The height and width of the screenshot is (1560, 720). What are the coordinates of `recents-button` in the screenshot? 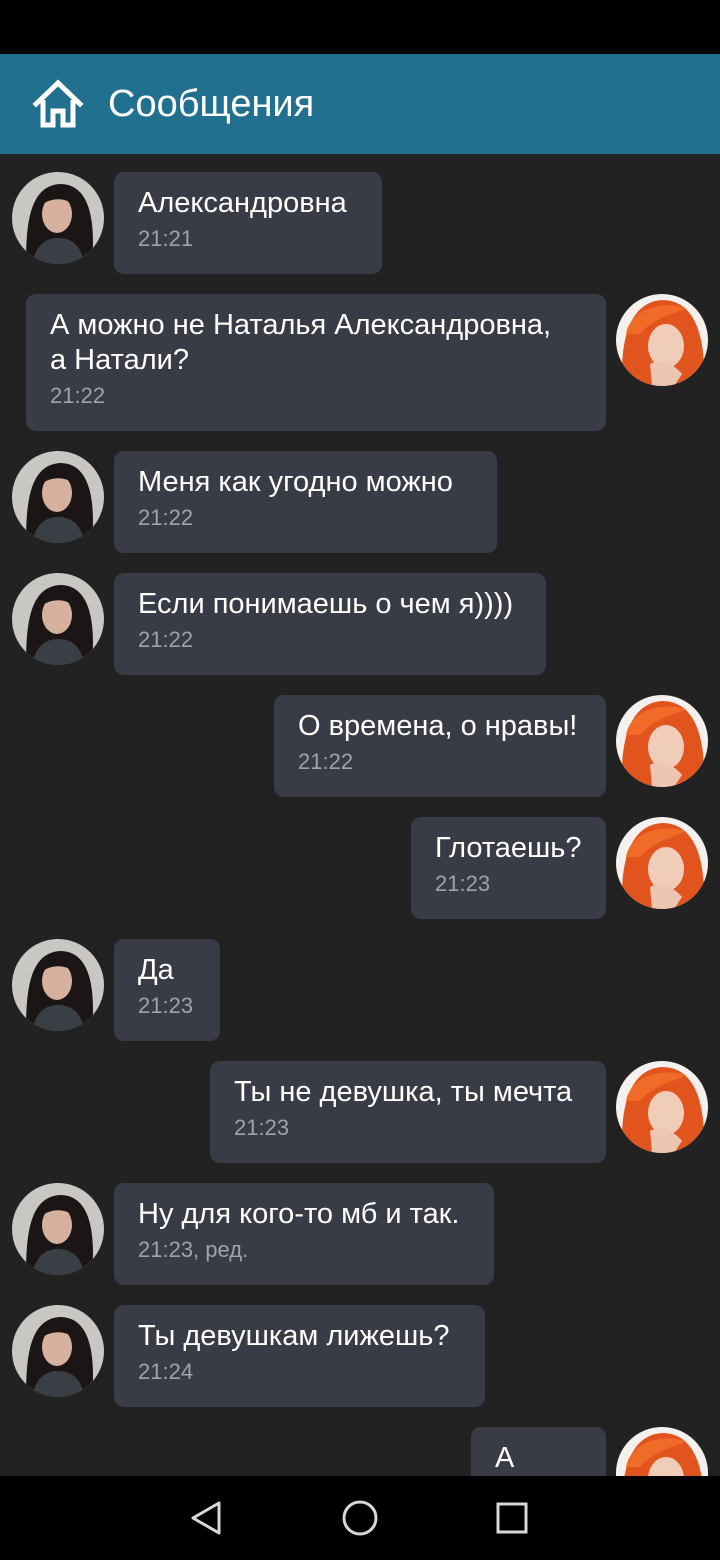 It's located at (512, 1518).